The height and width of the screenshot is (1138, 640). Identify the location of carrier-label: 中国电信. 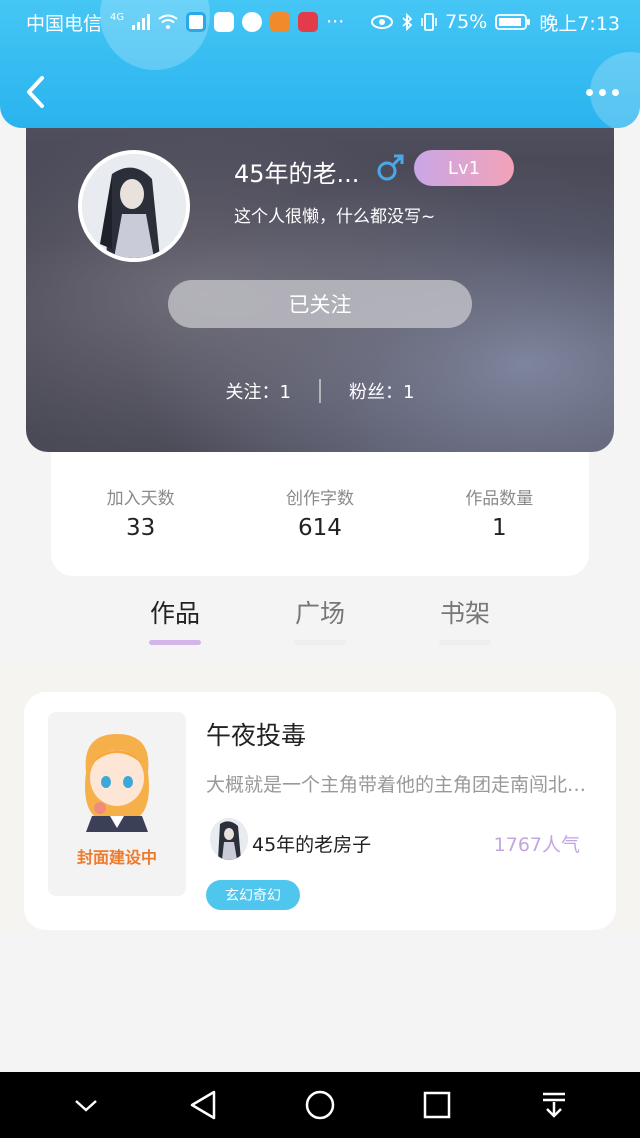
(64, 23).